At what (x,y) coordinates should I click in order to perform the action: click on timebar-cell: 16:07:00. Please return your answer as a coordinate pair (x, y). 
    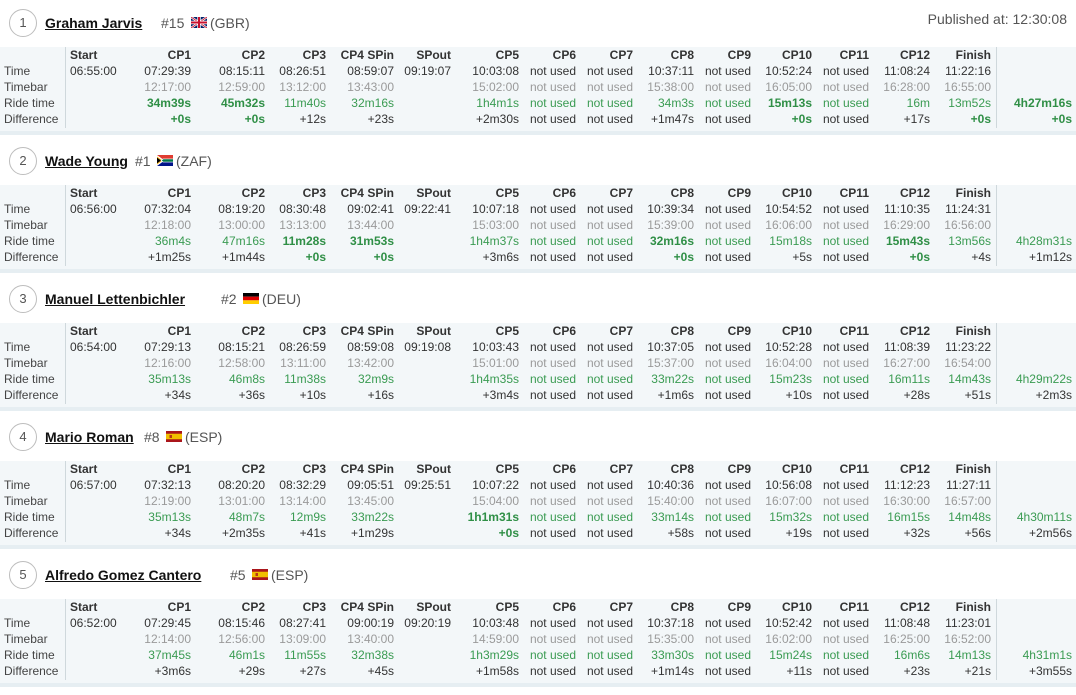
    Looking at the image, I should click on (788, 501).